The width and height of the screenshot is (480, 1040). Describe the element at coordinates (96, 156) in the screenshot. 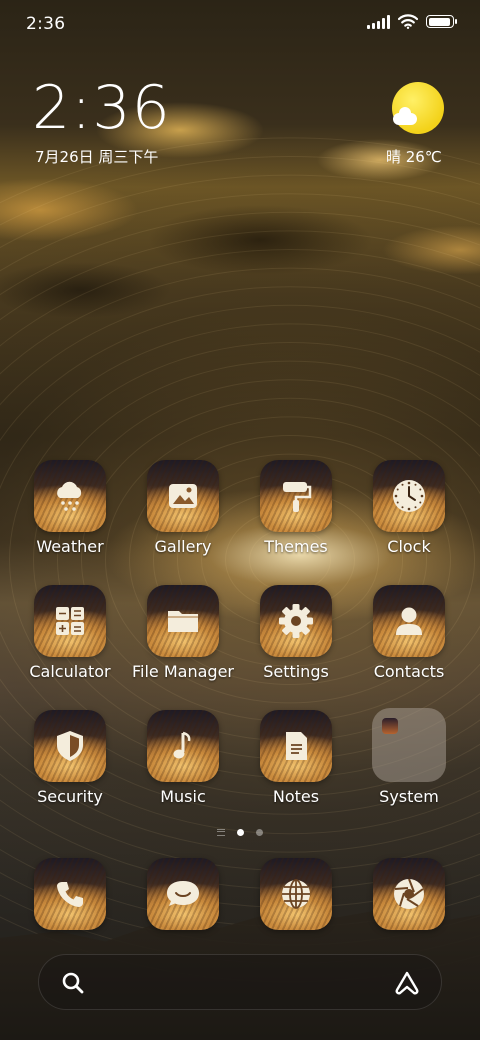

I see `clock-widget-date: 7月26日 周三下午` at that location.